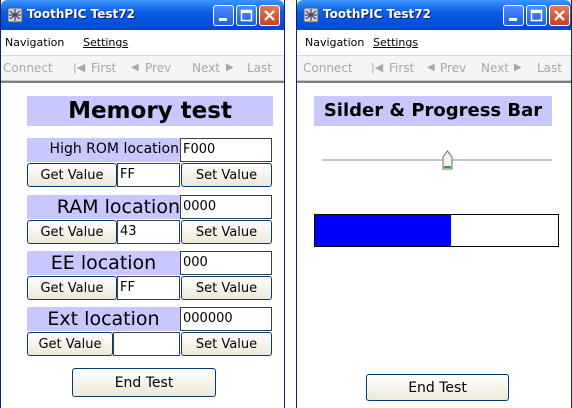  What do you see at coordinates (103, 319) in the screenshot?
I see `ext-label: Ext location` at bounding box center [103, 319].